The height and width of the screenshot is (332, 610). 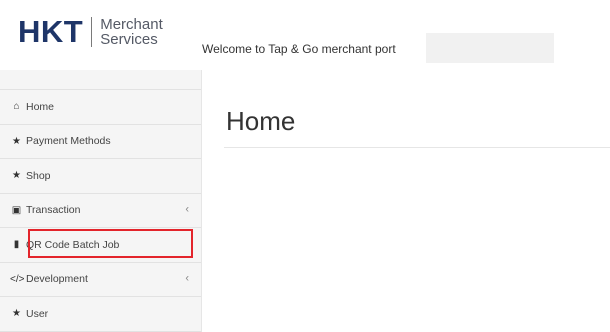 What do you see at coordinates (490, 48) in the screenshot?
I see `redacted-area` at bounding box center [490, 48].